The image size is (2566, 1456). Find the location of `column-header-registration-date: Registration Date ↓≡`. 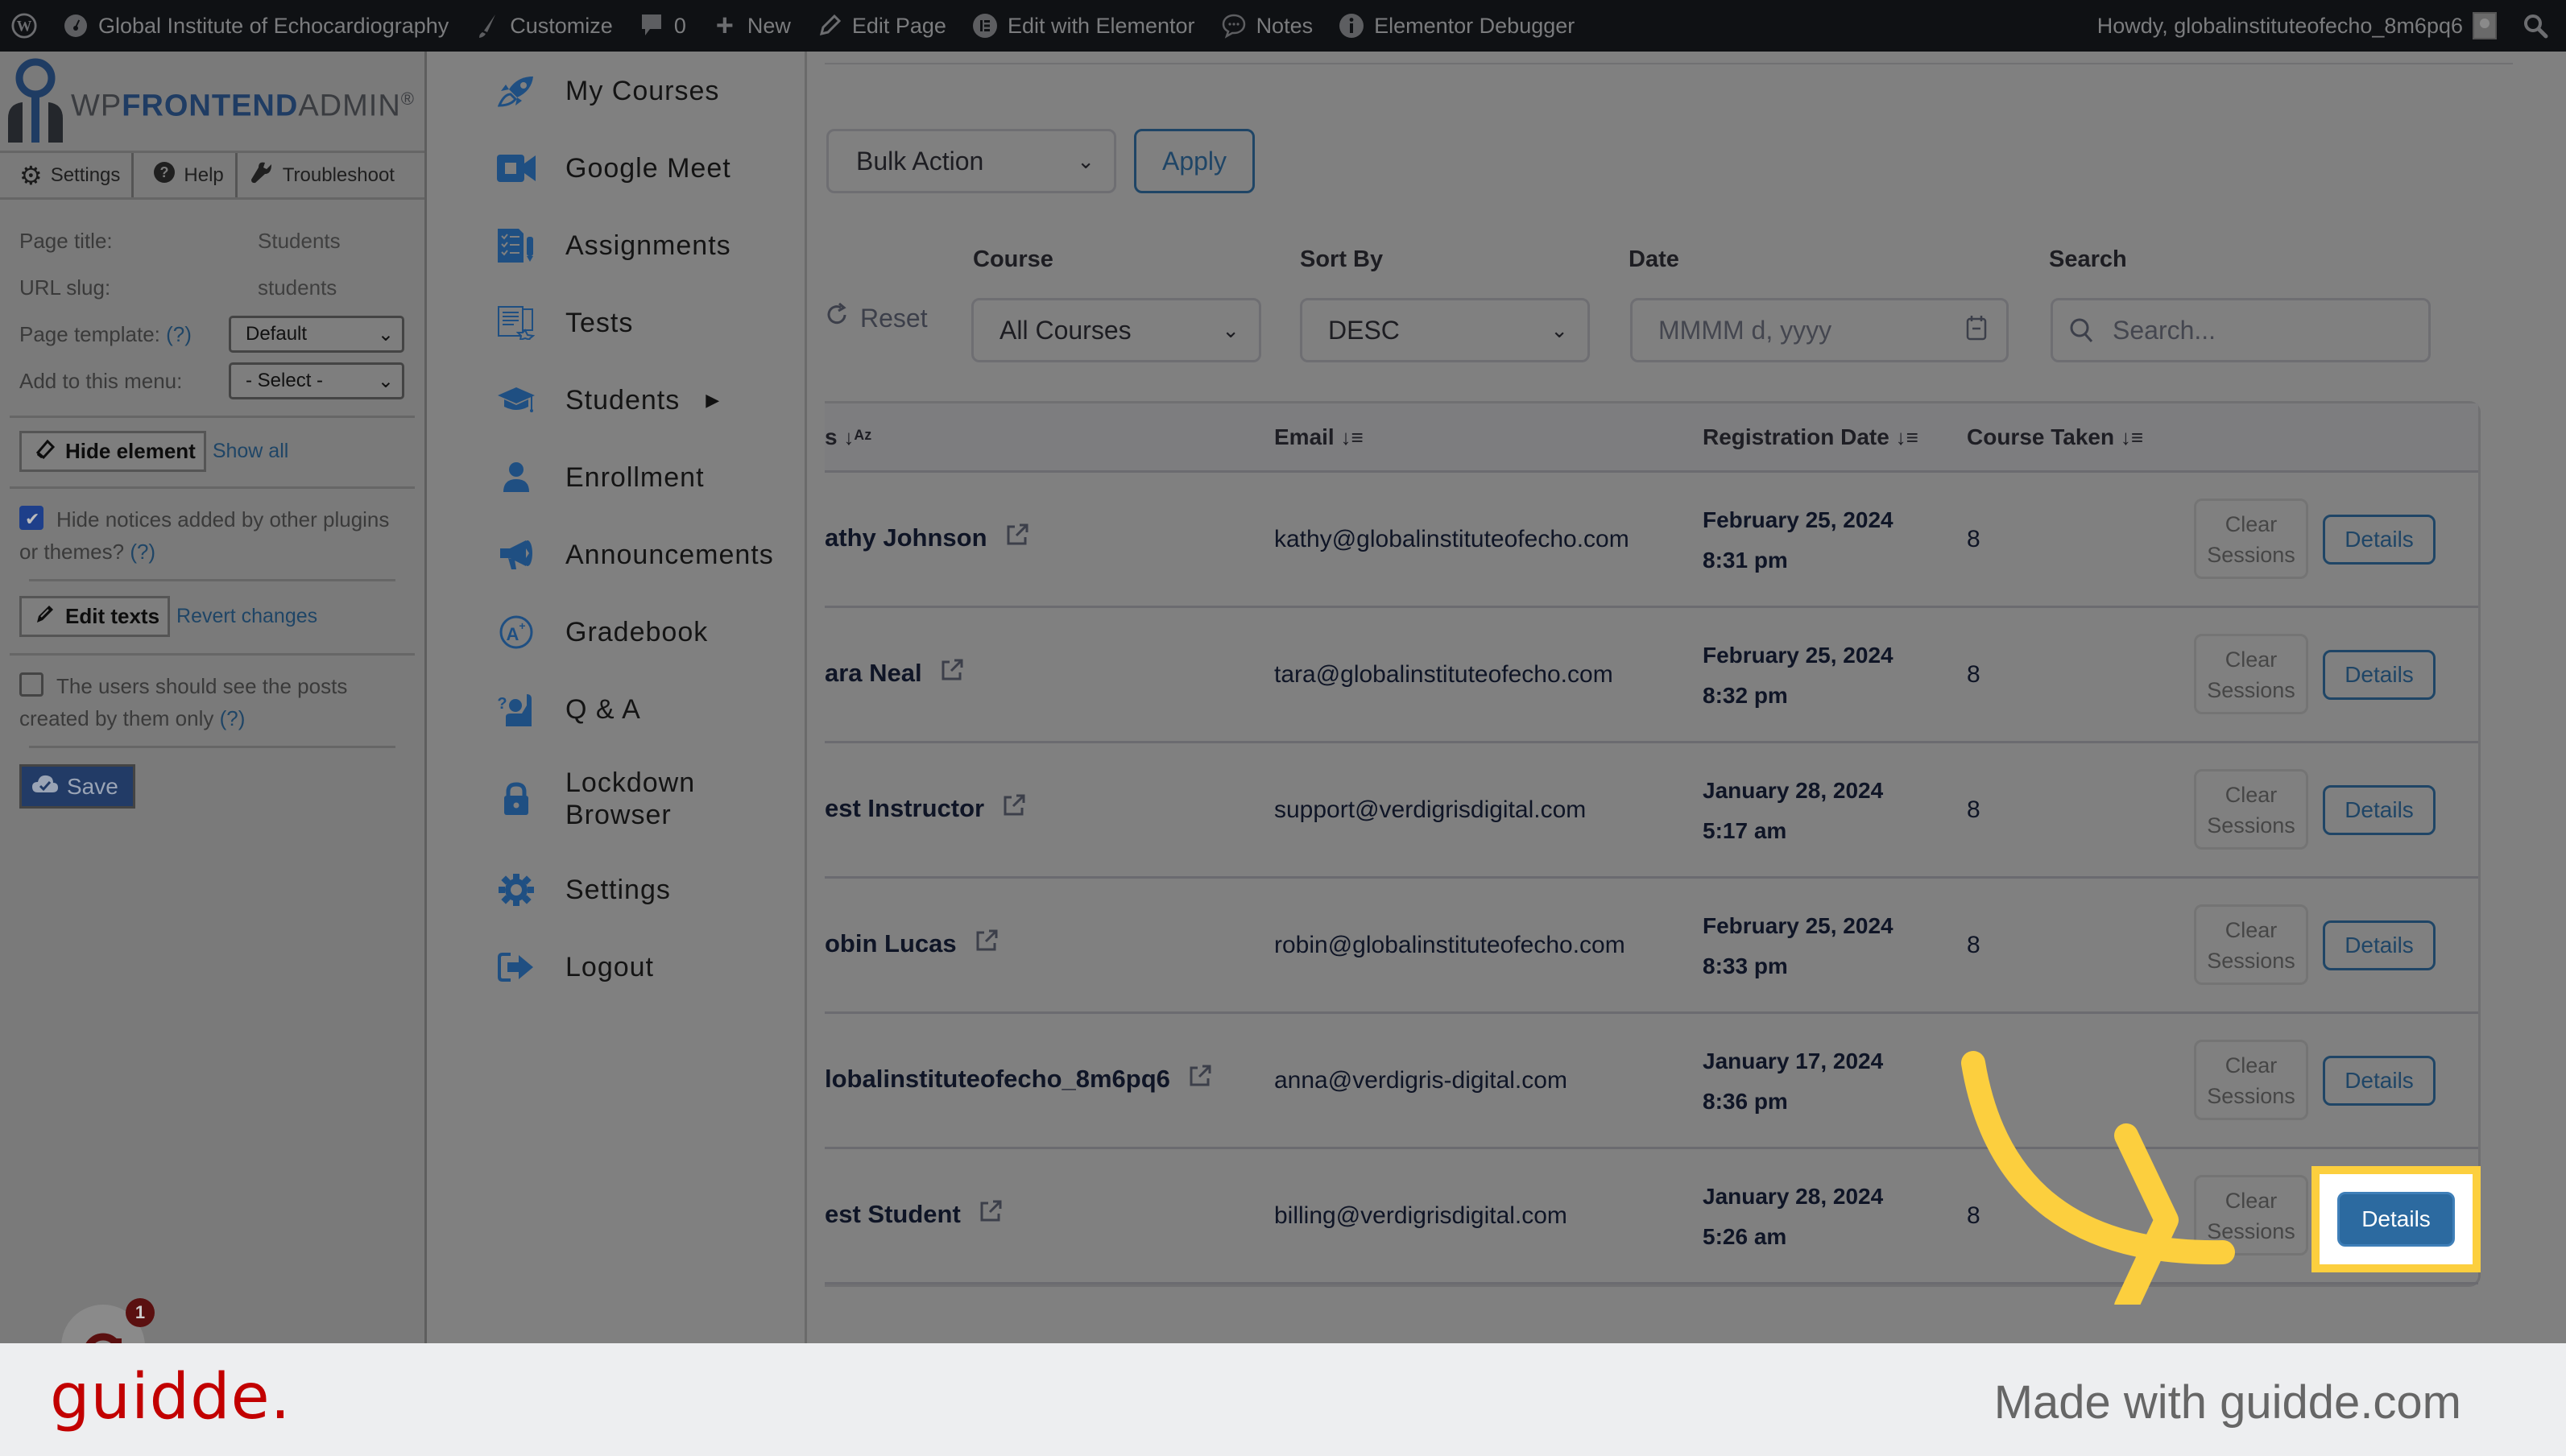

column-header-registration-date: Registration Date ↓≡ is located at coordinates (1810, 437).